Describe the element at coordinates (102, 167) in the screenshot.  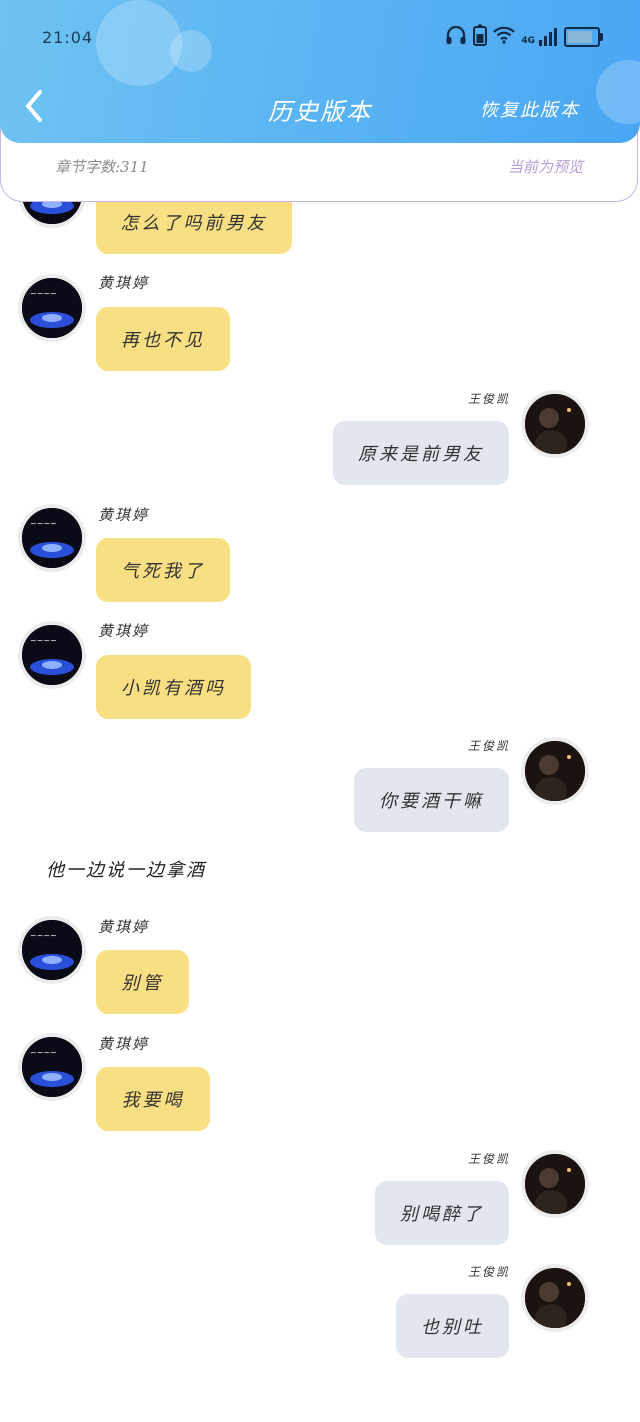
I see `word-count: 章节字数:311` at that location.